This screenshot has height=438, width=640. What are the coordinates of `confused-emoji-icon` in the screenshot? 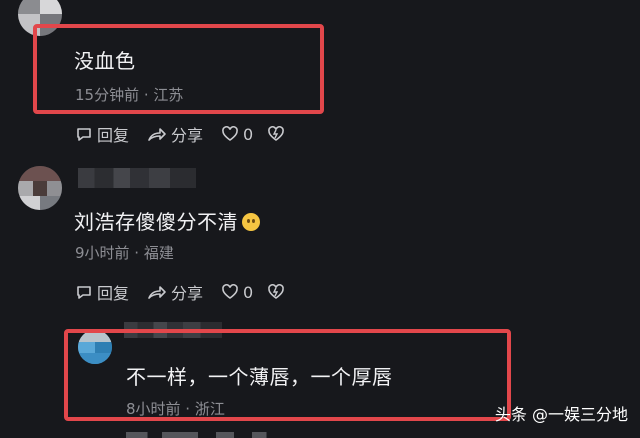 It's located at (251, 222).